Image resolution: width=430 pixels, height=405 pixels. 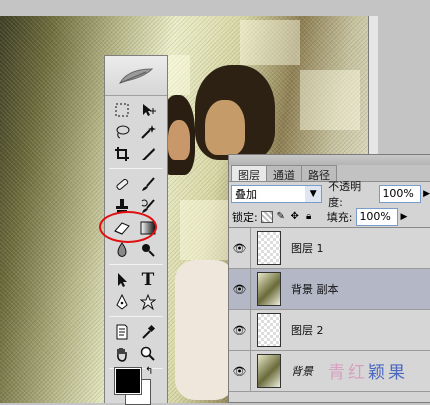 What do you see at coordinates (205, 330) in the screenshot?
I see `figure-dress` at bounding box center [205, 330].